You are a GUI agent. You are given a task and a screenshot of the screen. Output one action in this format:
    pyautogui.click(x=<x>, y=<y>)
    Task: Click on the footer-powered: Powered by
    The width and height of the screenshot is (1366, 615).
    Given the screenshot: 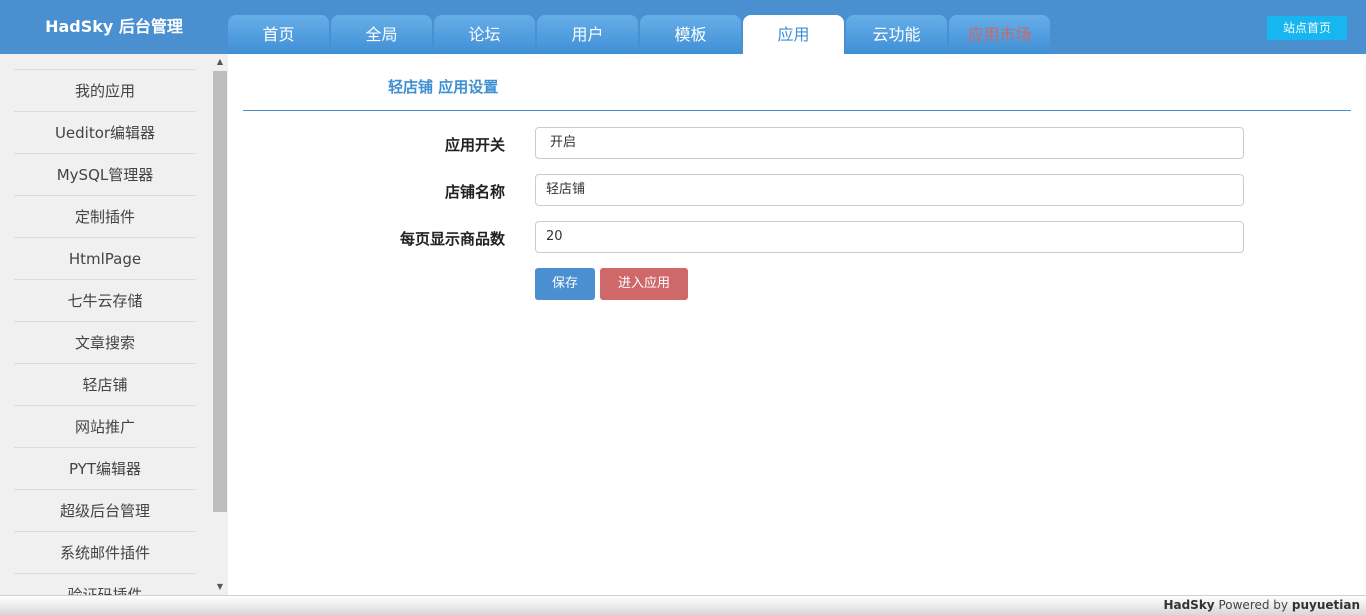 What is the action you would take?
    pyautogui.click(x=1253, y=605)
    